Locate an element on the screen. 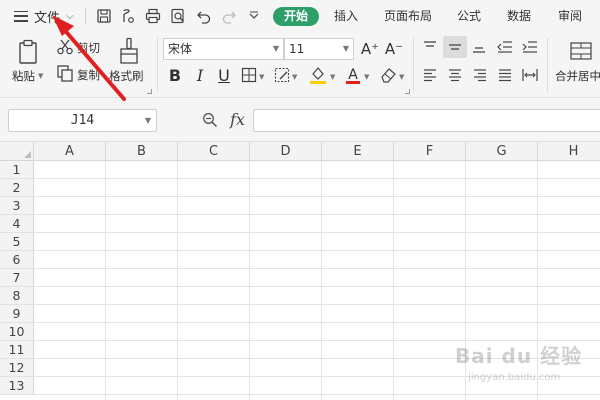  undo-icon is located at coordinates (204, 16).